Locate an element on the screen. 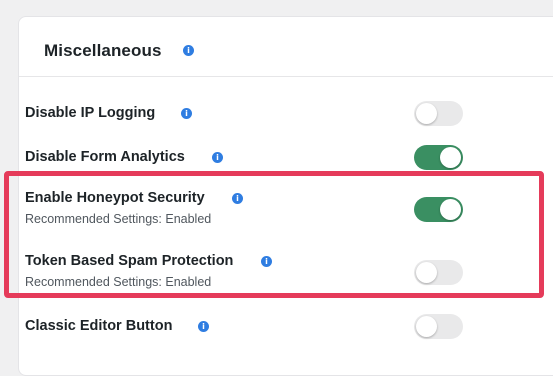 Image resolution: width=553 pixels, height=376 pixels. setting-label-classic-editor-button: Classic Editor Button is located at coordinates (99, 326).